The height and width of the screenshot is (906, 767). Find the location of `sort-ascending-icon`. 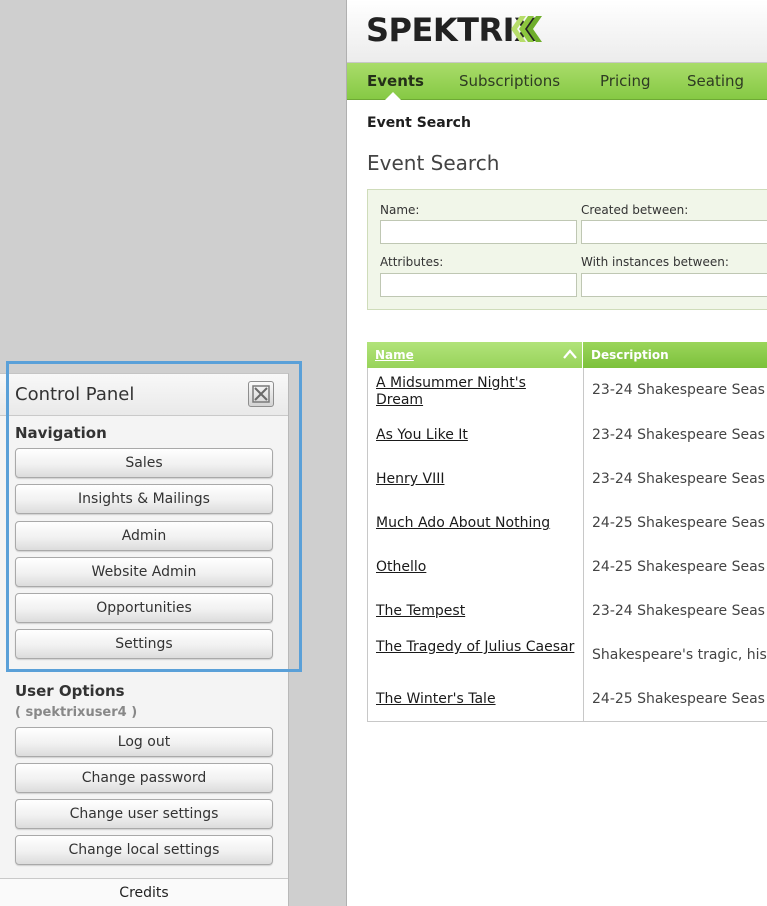

sort-ascending-icon is located at coordinates (570, 354).